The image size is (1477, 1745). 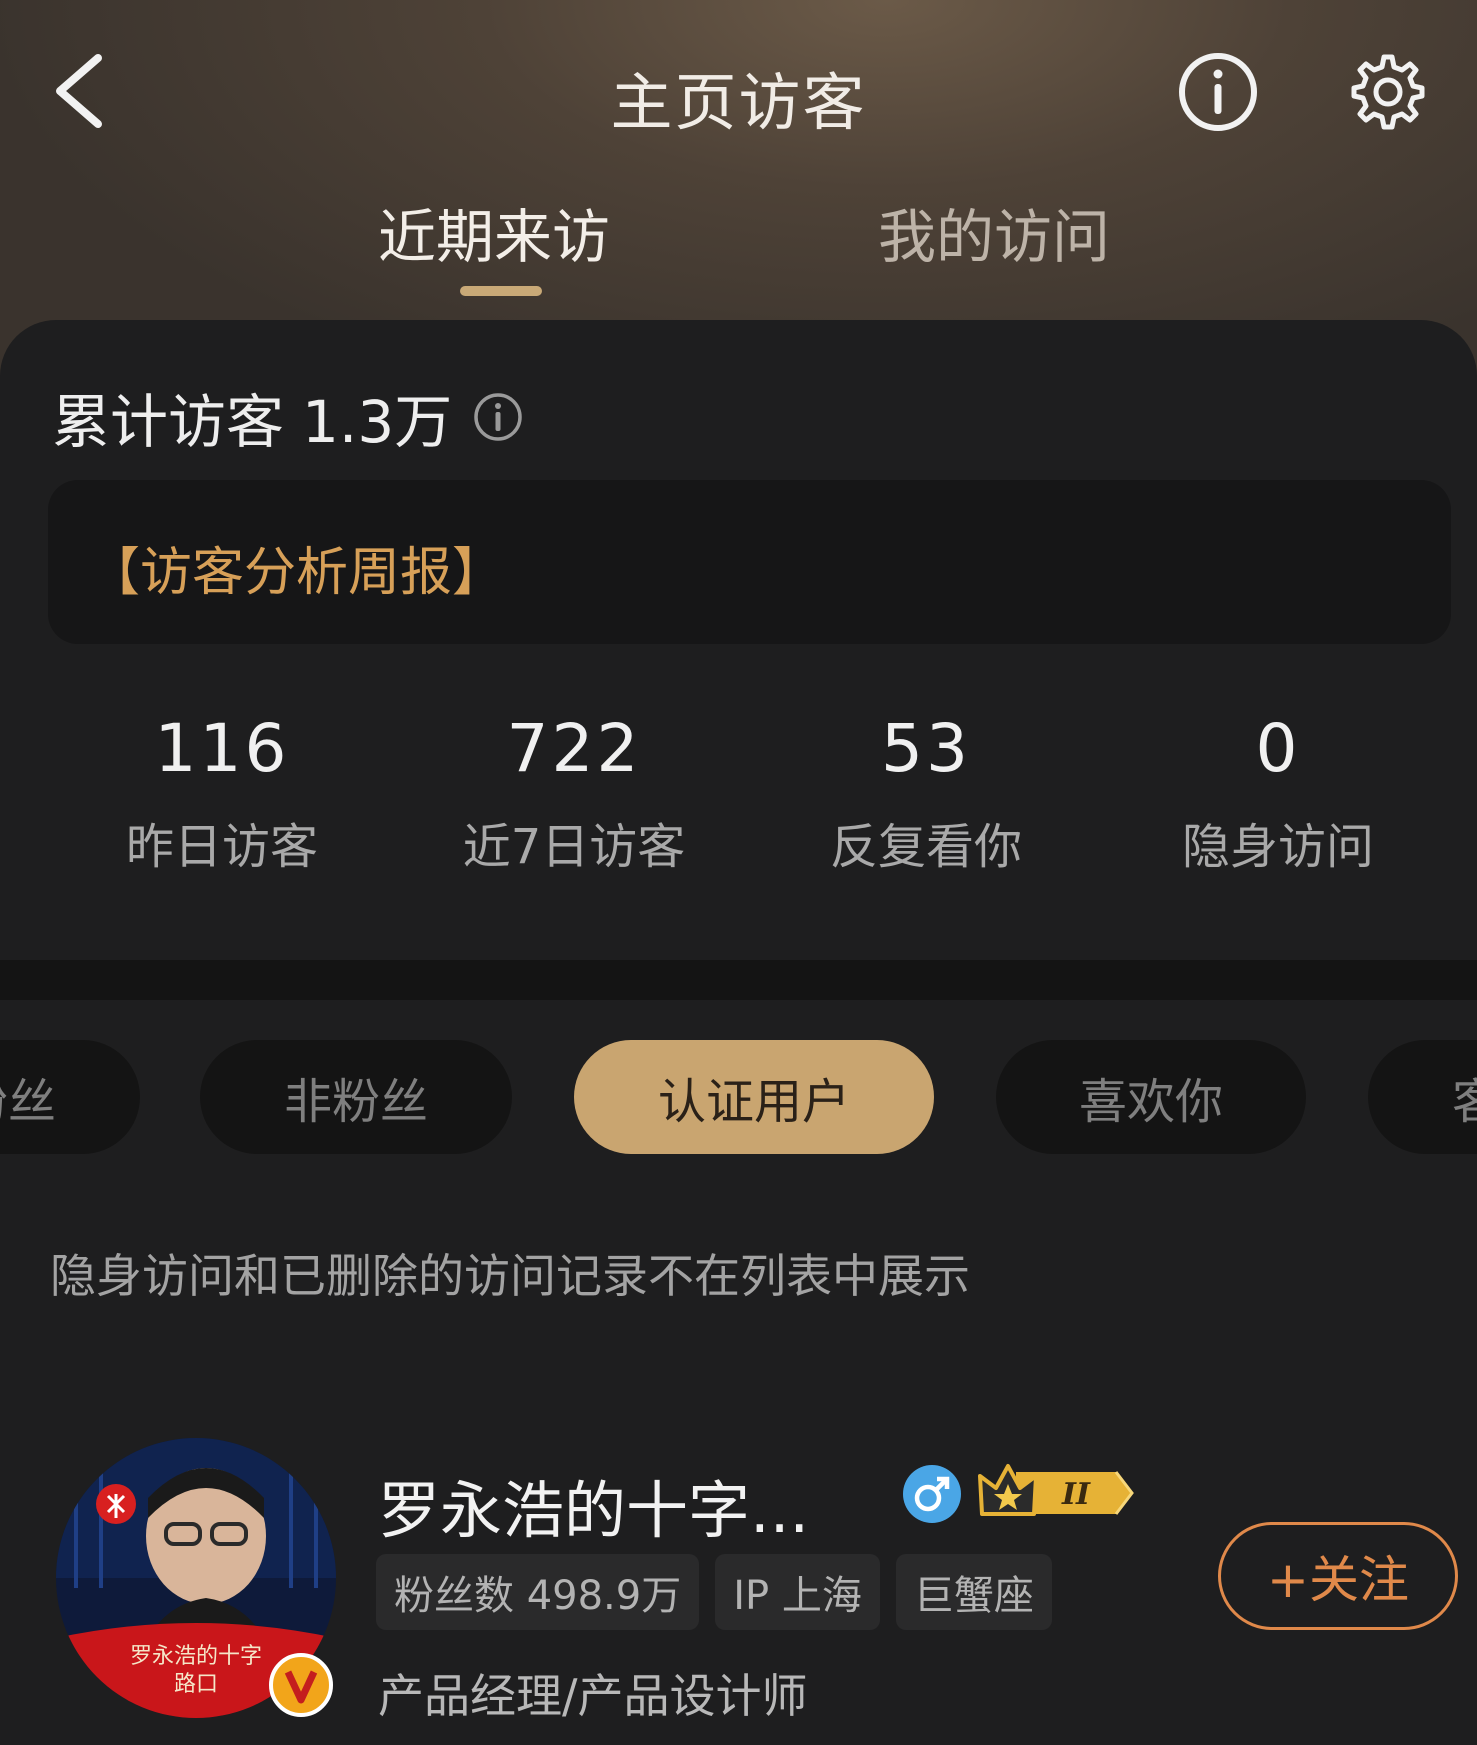 I want to click on filter-chip-more: 客, so click(x=1422, y=1097).